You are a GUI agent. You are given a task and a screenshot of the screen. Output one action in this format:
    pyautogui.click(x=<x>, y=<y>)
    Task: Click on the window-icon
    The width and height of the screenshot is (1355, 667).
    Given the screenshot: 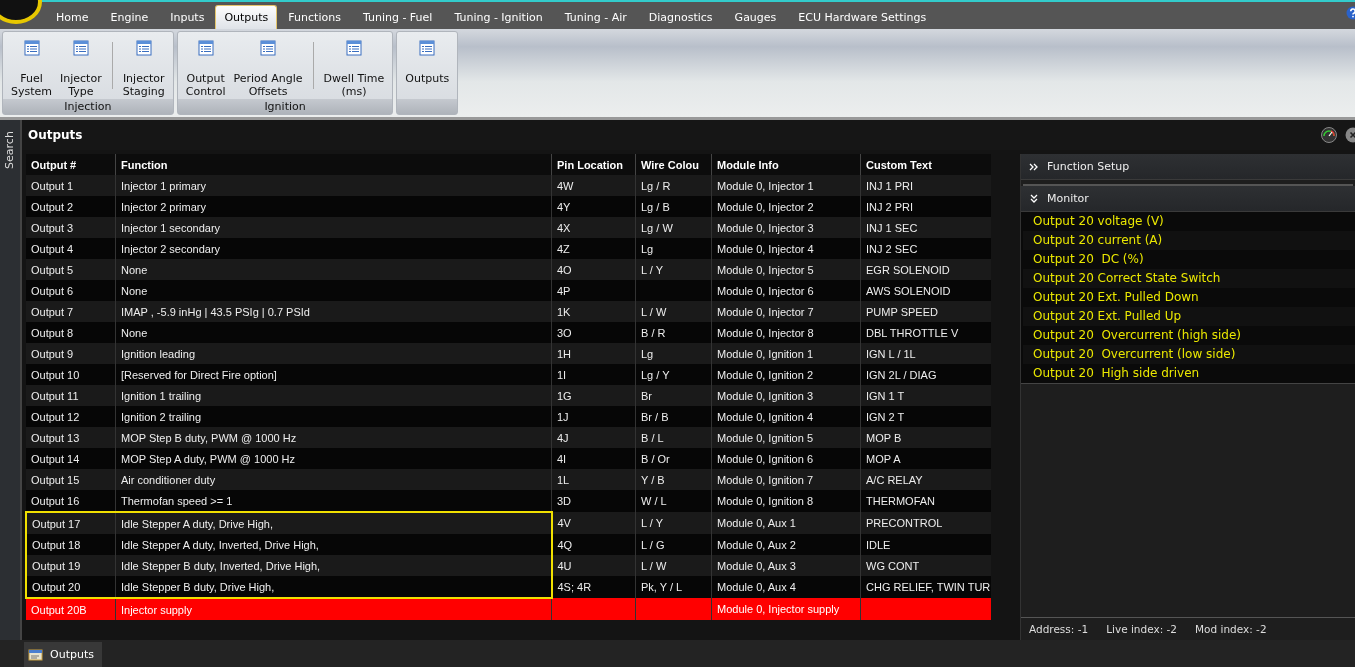 What is the action you would take?
    pyautogui.click(x=36, y=654)
    